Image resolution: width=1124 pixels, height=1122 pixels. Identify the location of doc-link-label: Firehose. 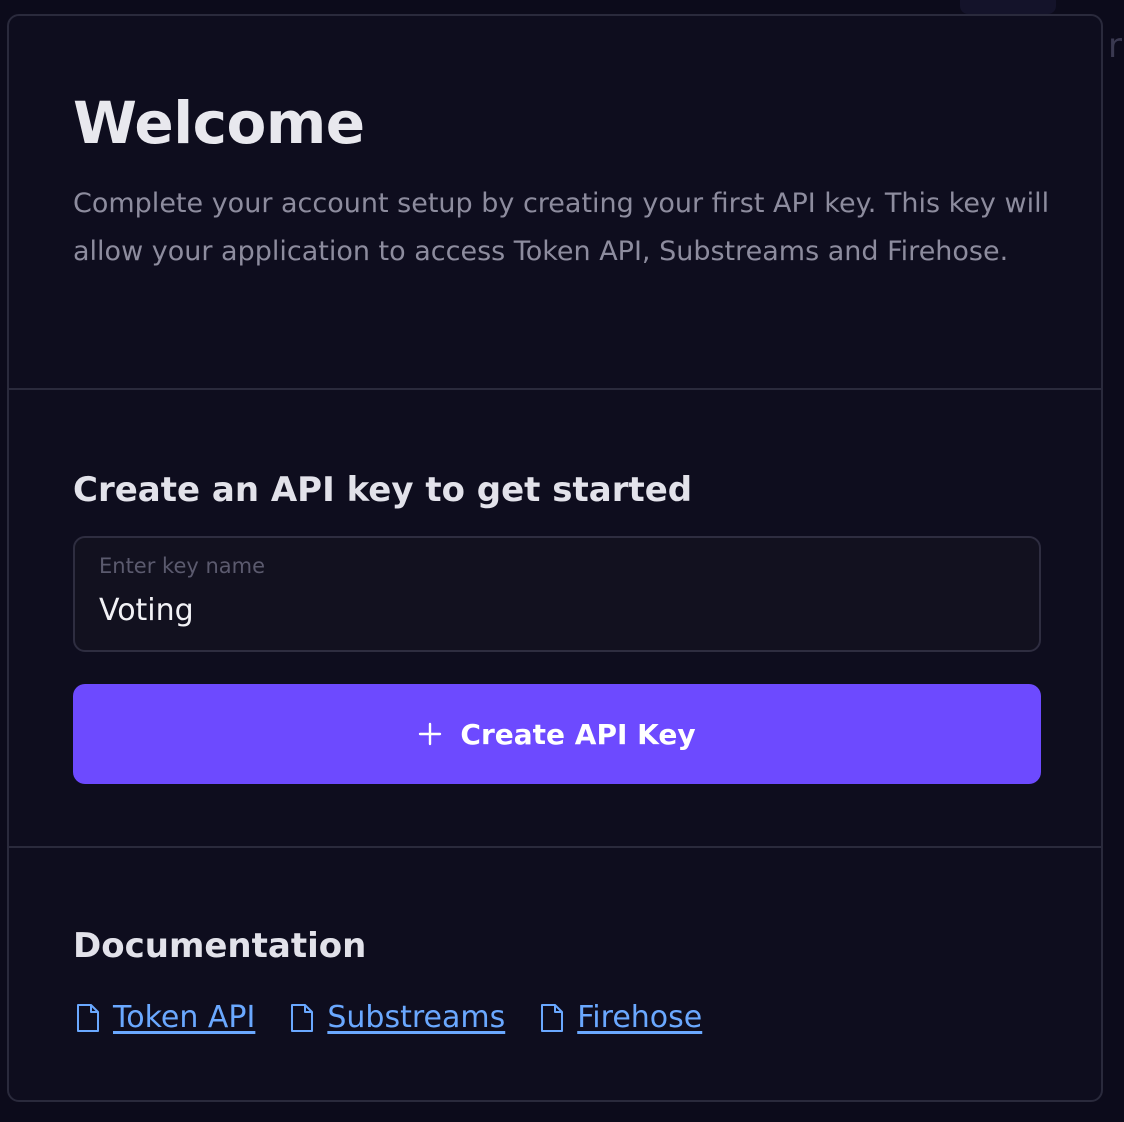
(639, 1017).